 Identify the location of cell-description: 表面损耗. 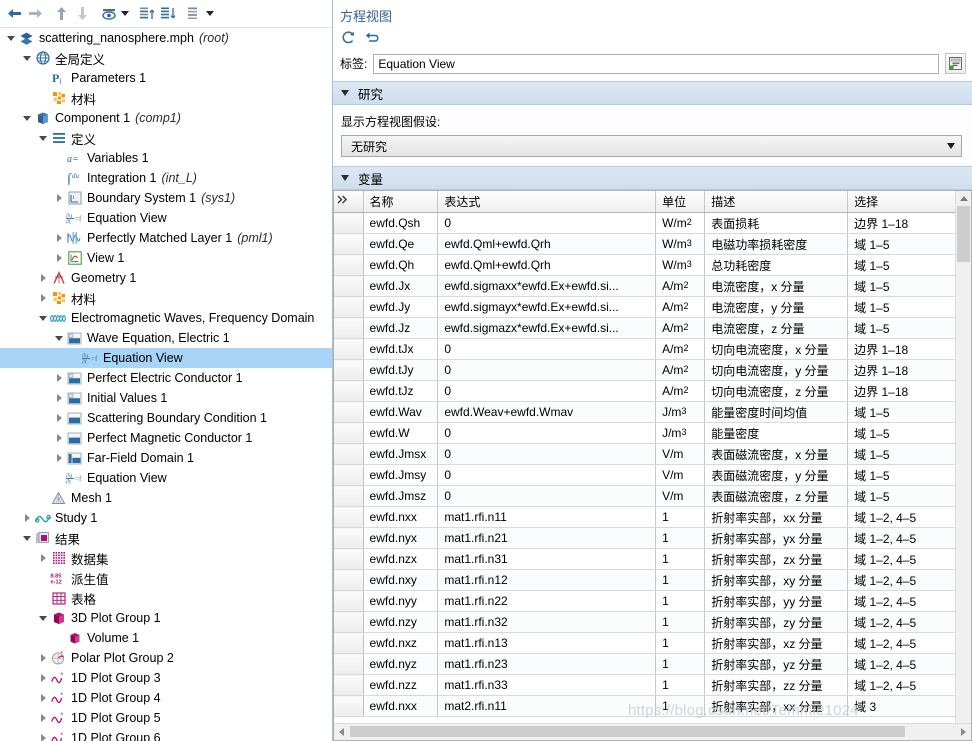
(776, 223).